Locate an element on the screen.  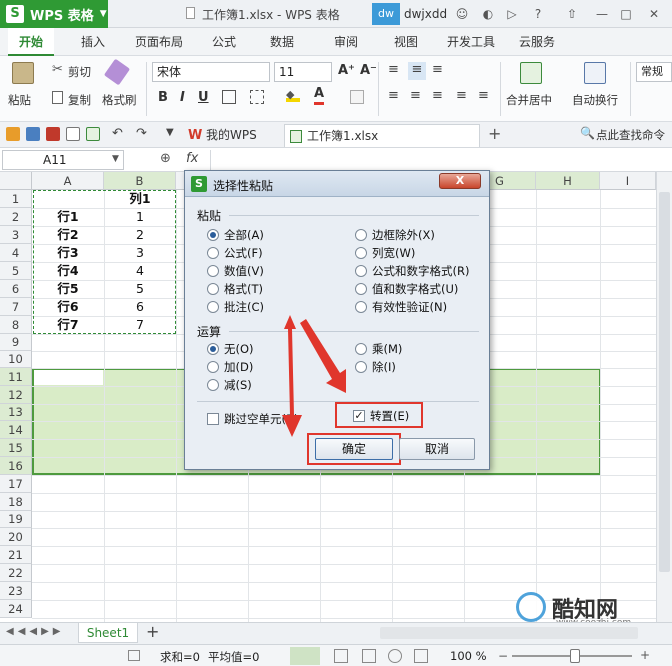
column-header-h: H is located at coordinates (568, 181).